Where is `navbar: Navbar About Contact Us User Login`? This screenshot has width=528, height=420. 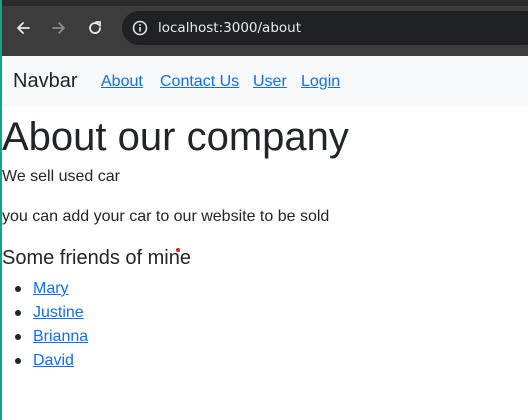 navbar: Navbar About Contact Us User Login is located at coordinates (264, 81).